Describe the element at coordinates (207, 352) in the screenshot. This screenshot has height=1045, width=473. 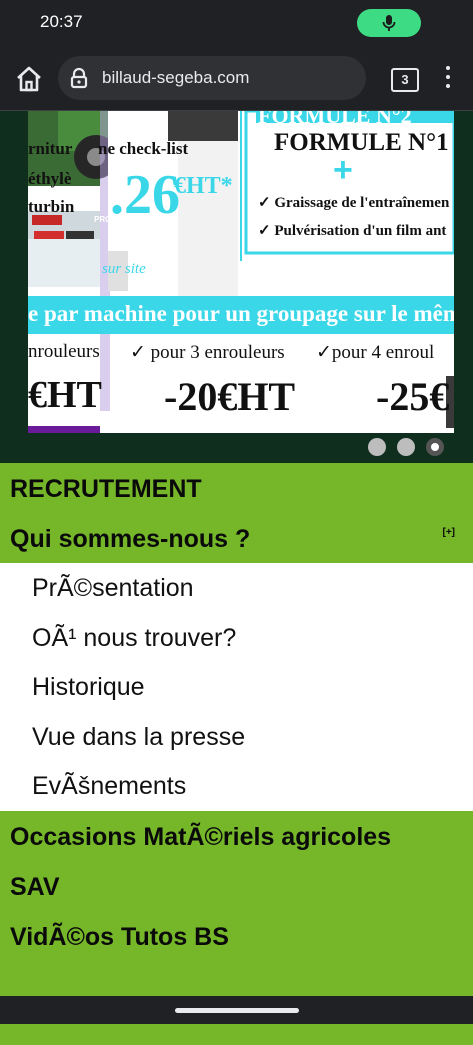
I see `rolls-label-2: ✓ pour 3 enrouleurs` at that location.